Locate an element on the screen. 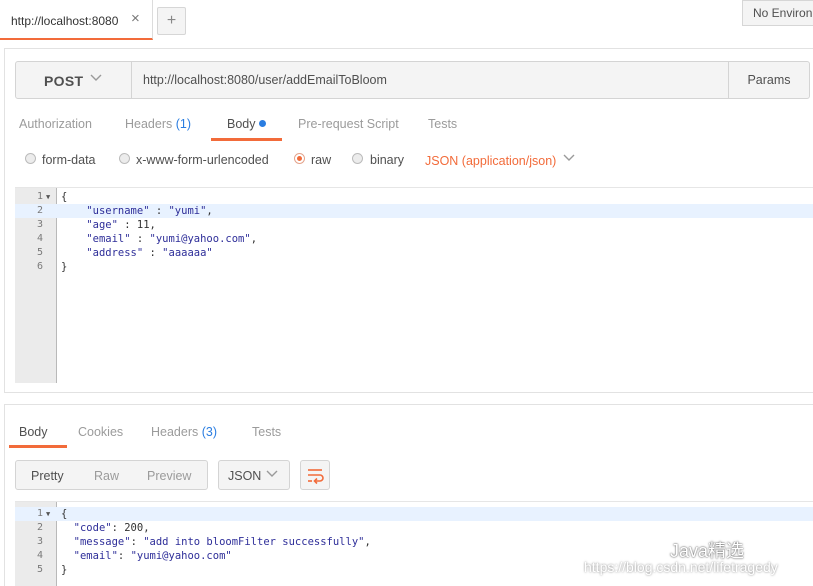 The width and height of the screenshot is (813, 586). method-select: POST is located at coordinates (74, 80).